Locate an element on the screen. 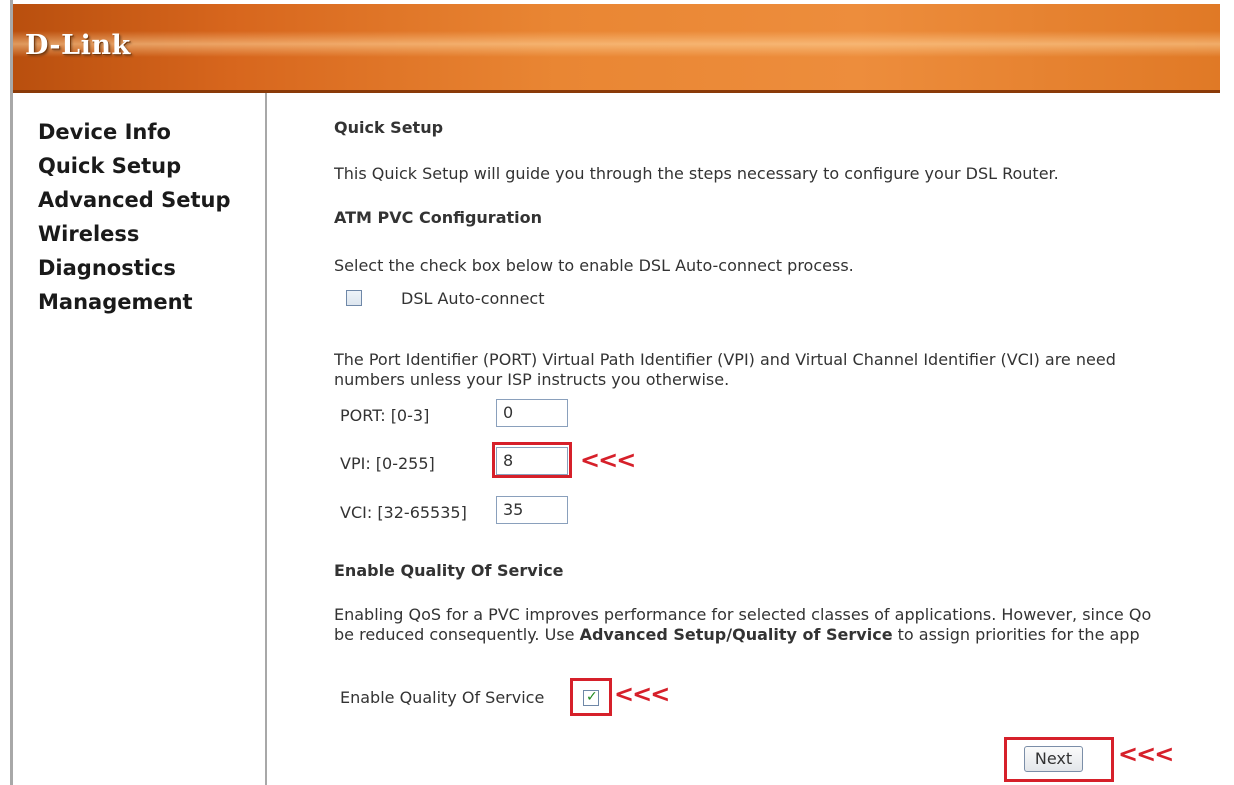  sidebar-item-advanced-setup: Advanced Setup is located at coordinates (134, 200).